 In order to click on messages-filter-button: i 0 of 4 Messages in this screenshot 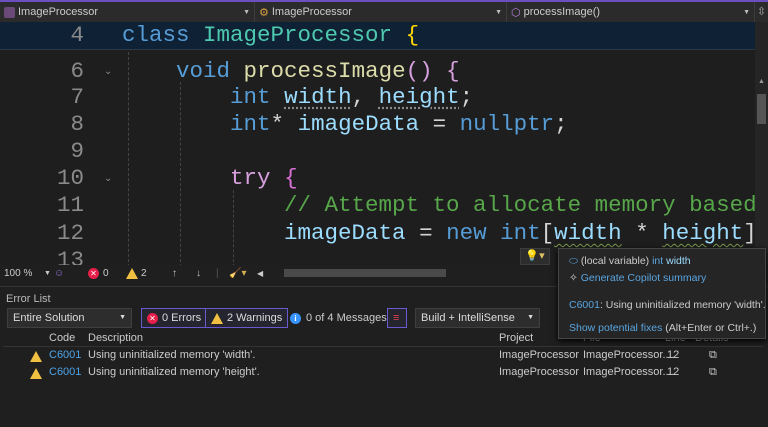, I will do `click(338, 318)`.